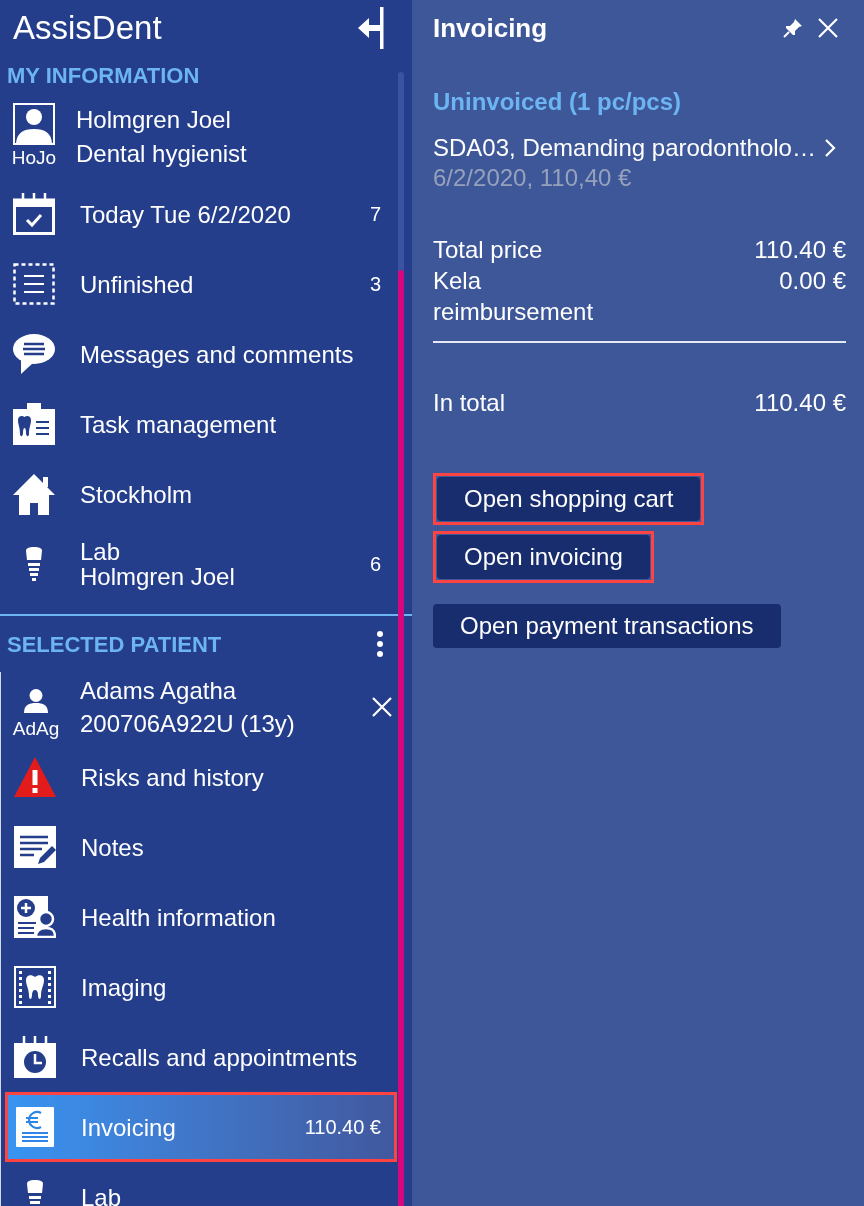  What do you see at coordinates (35, 1127) in the screenshot?
I see `euro-document-icon` at bounding box center [35, 1127].